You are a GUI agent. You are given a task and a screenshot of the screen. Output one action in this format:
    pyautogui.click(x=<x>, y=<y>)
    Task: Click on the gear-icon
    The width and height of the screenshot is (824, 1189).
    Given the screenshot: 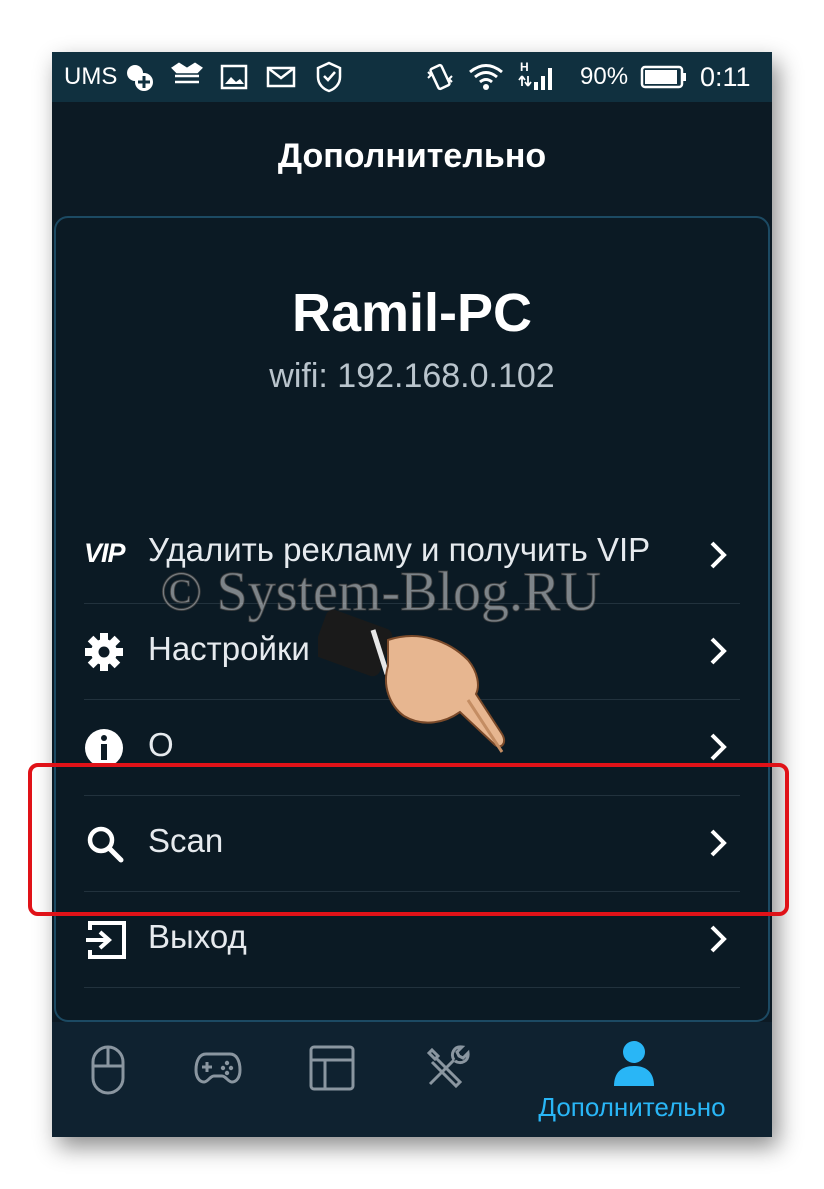 What is the action you would take?
    pyautogui.click(x=104, y=652)
    